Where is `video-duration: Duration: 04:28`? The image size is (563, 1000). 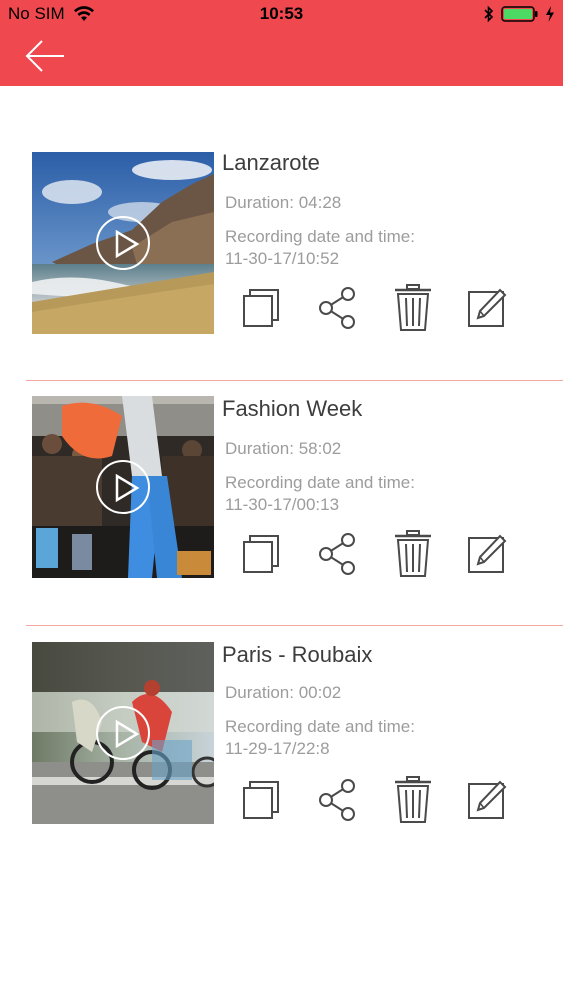
video-duration: Duration: 04:28 is located at coordinates (283, 202).